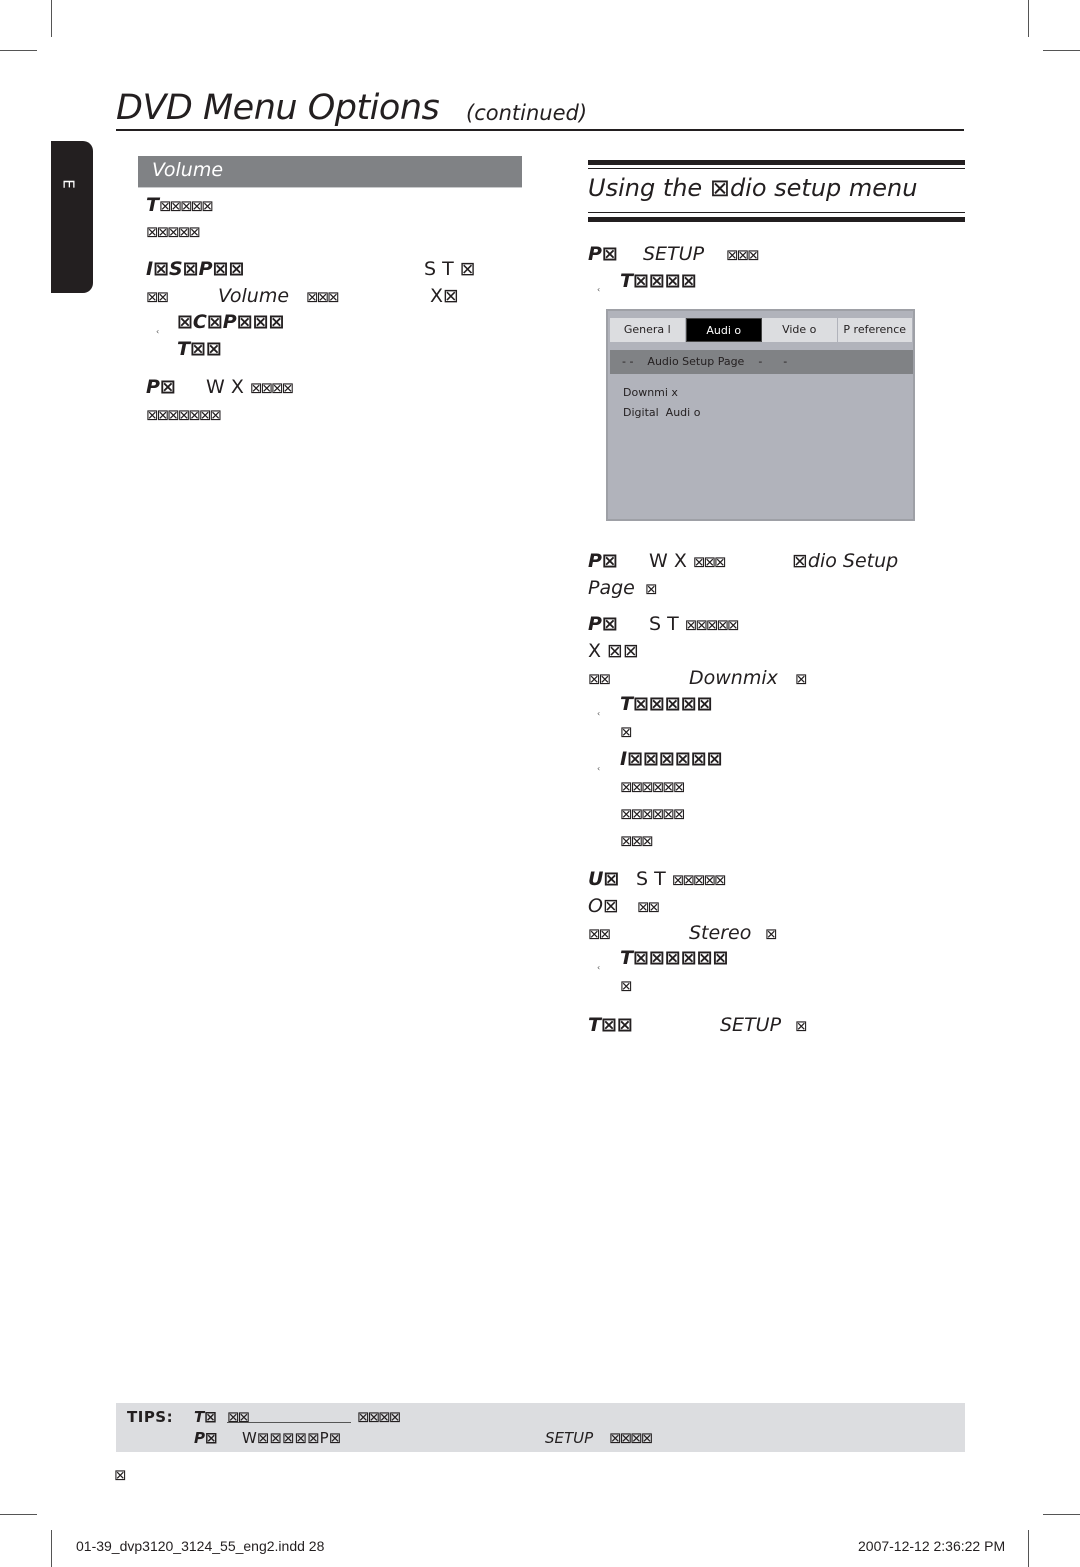 This screenshot has height=1567, width=1080. Describe the element at coordinates (603, 561) in the screenshot. I see `step2-line1: P⊠` at that location.